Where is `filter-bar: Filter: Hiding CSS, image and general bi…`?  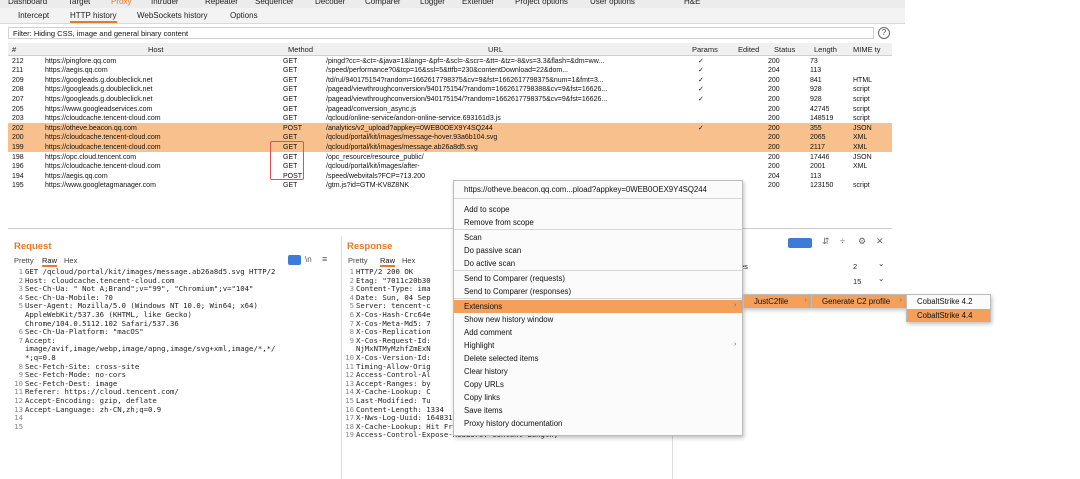
filter-bar: Filter: Hiding CSS, image and general bi… is located at coordinates (441, 33).